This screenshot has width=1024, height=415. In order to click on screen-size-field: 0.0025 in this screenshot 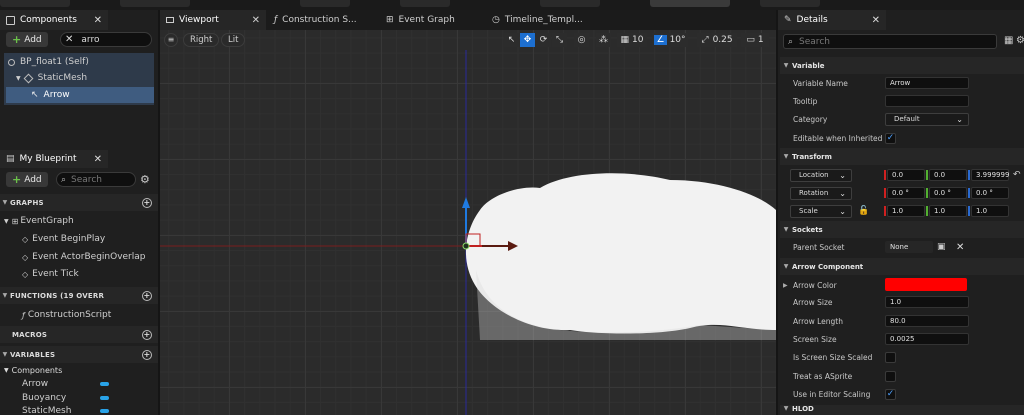, I will do `click(927, 339)`.